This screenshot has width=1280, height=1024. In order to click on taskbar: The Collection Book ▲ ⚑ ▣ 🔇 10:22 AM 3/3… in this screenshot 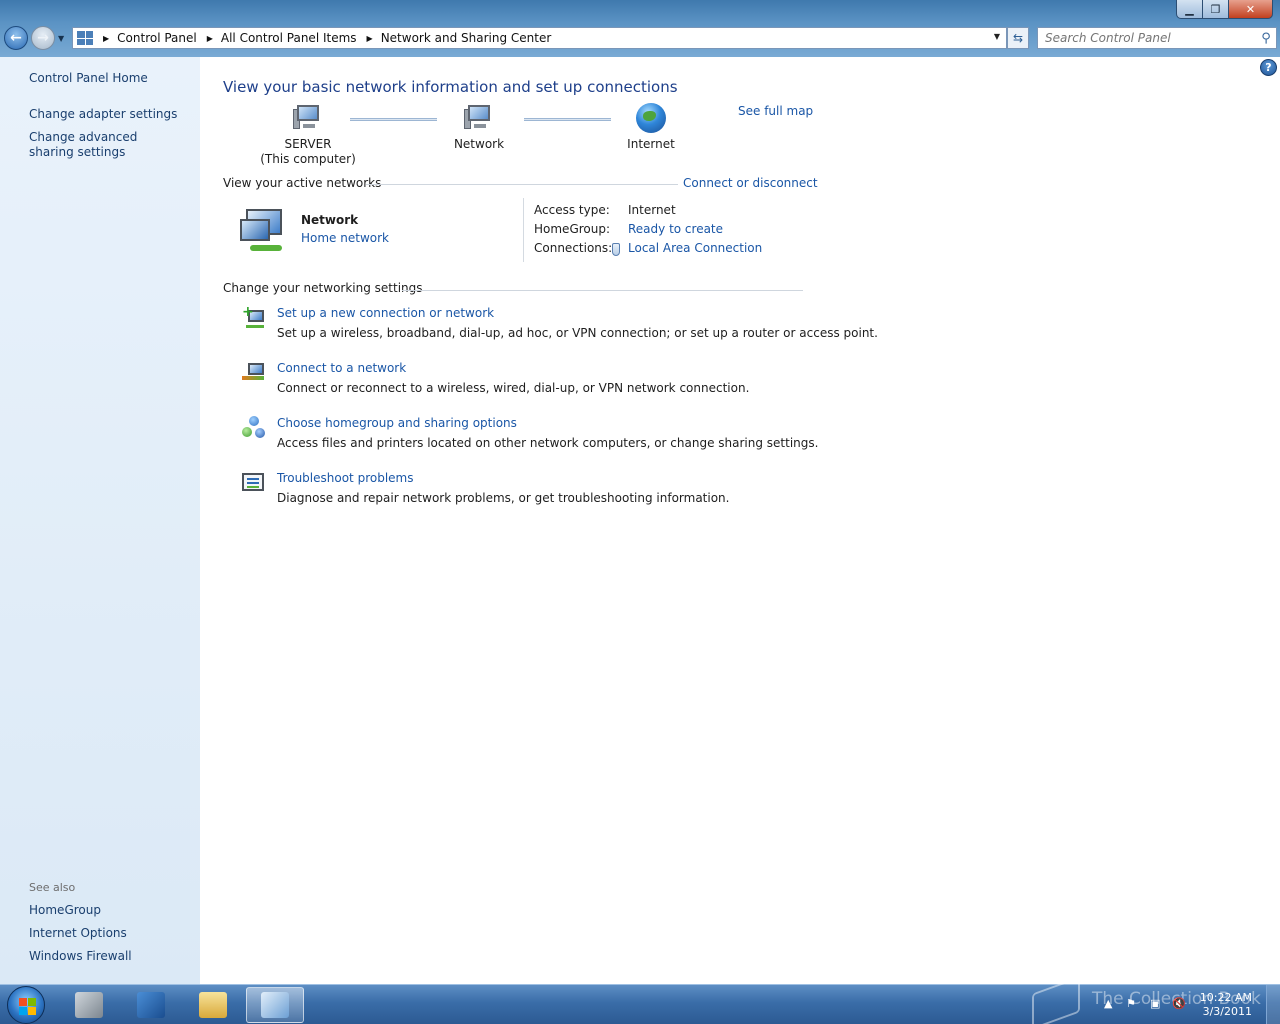, I will do `click(640, 1000)`.